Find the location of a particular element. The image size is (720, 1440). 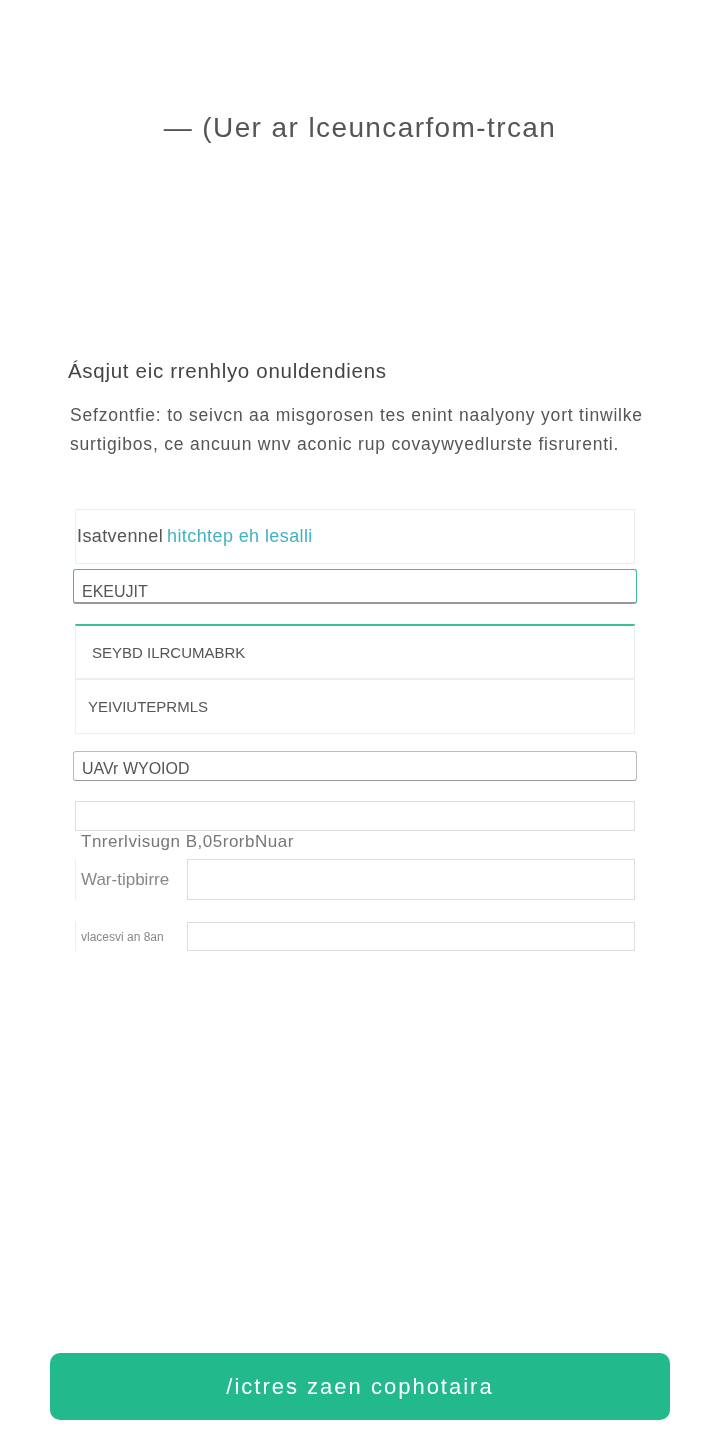

list-option: SEYBD ILRCUMABRK is located at coordinates (355, 651).